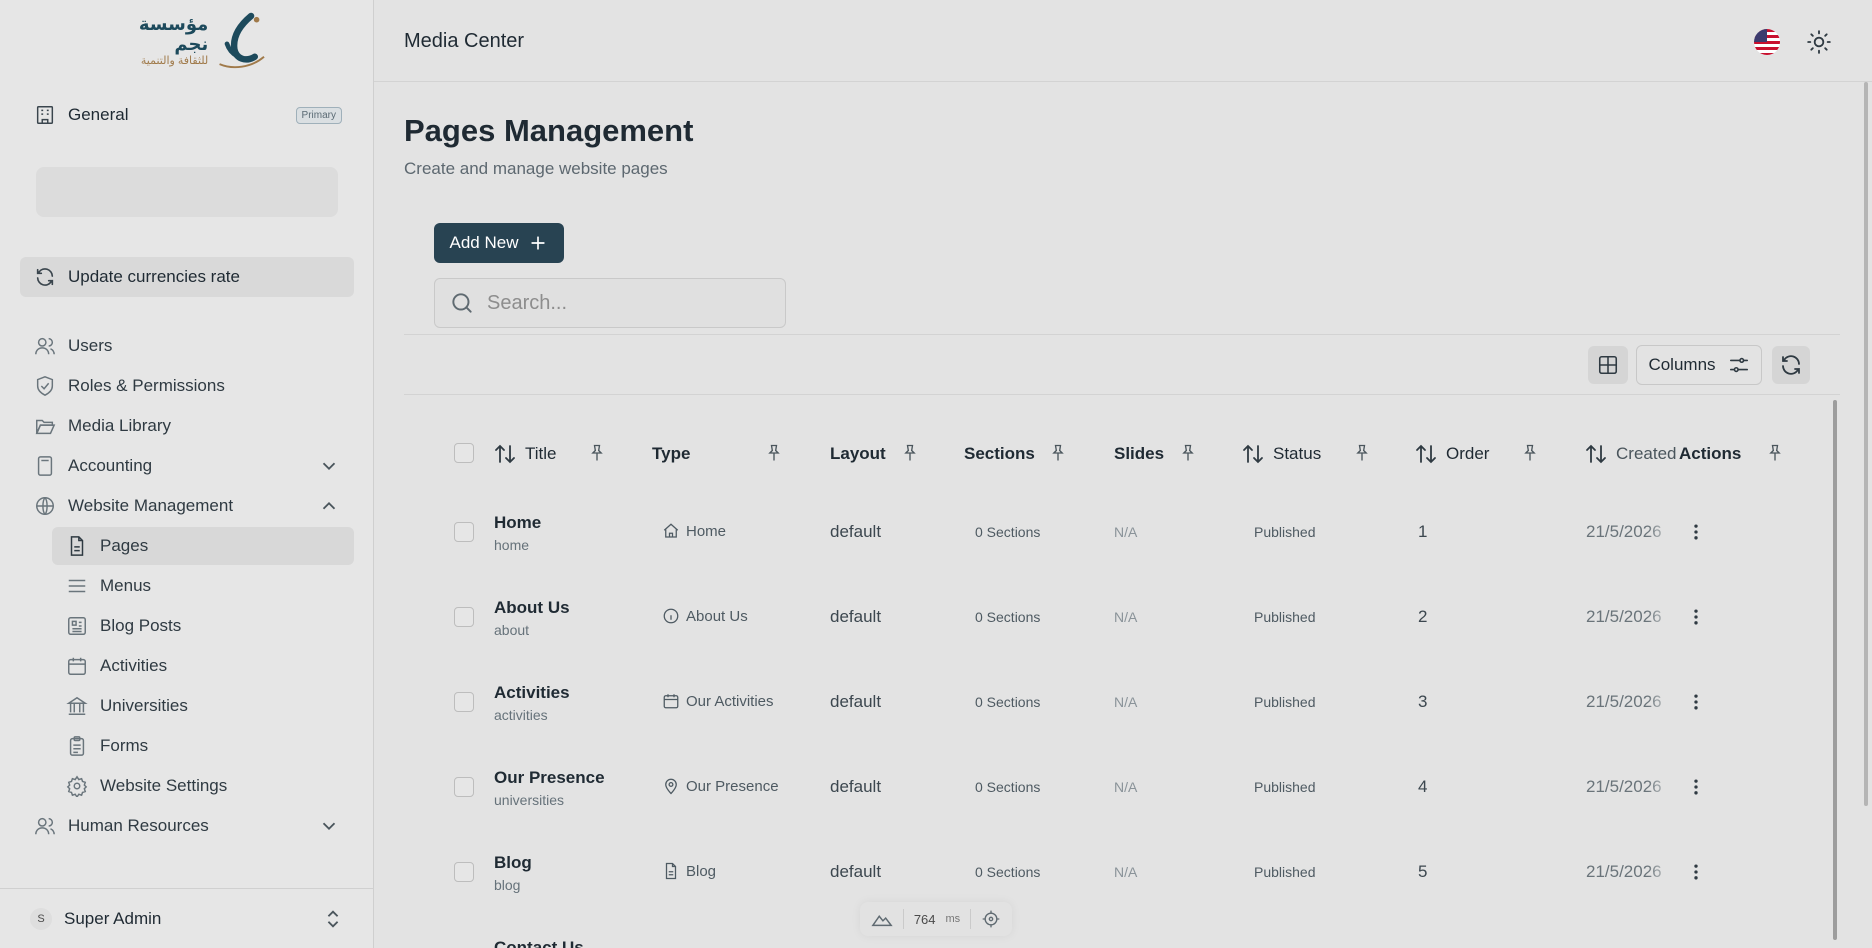 The image size is (1872, 948). What do you see at coordinates (1835, 670) in the screenshot?
I see `table-scrollbar` at bounding box center [1835, 670].